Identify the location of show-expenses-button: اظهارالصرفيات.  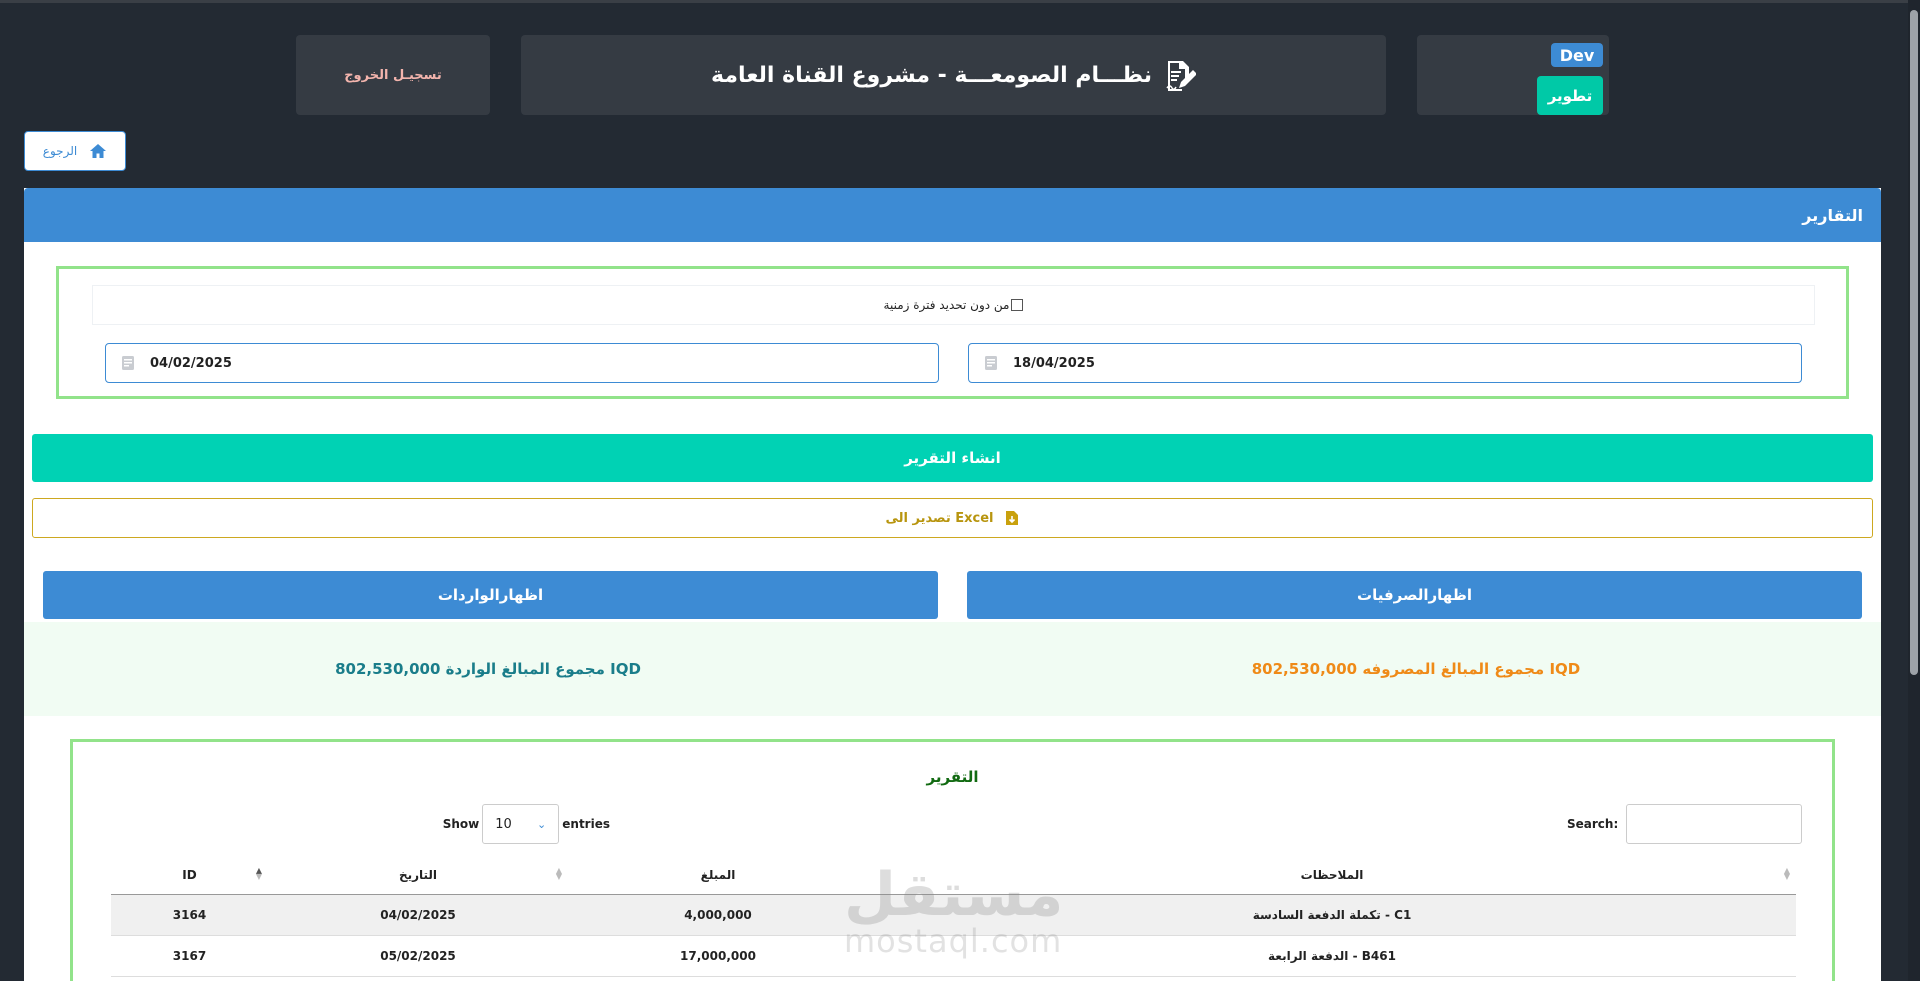
(1414, 595).